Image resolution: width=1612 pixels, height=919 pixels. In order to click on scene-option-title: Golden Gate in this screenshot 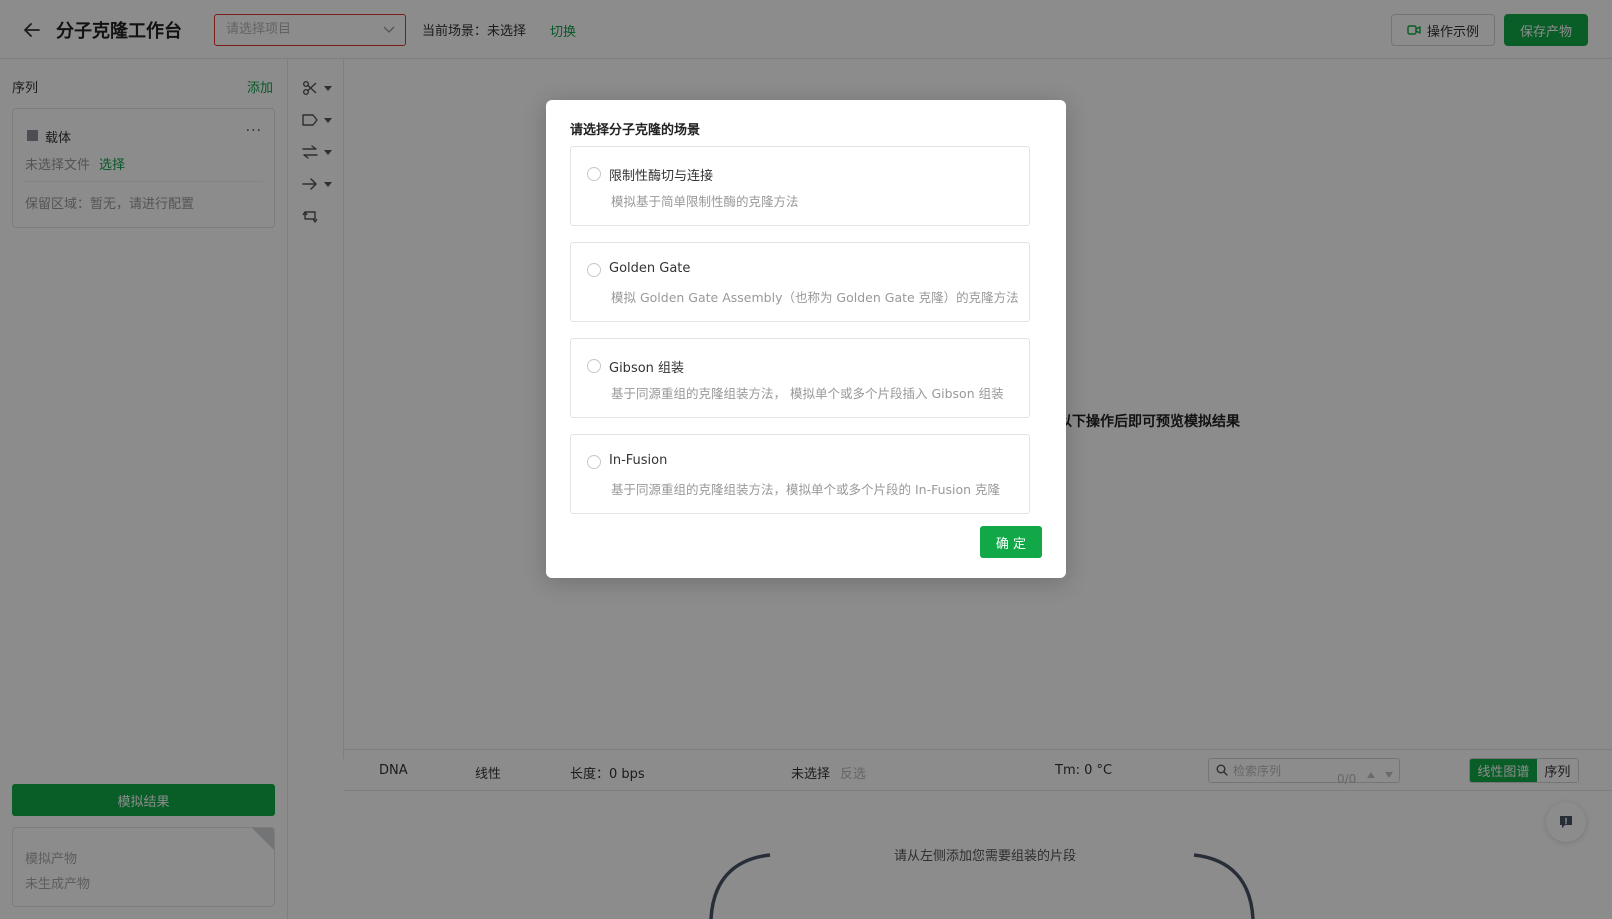, I will do `click(650, 268)`.